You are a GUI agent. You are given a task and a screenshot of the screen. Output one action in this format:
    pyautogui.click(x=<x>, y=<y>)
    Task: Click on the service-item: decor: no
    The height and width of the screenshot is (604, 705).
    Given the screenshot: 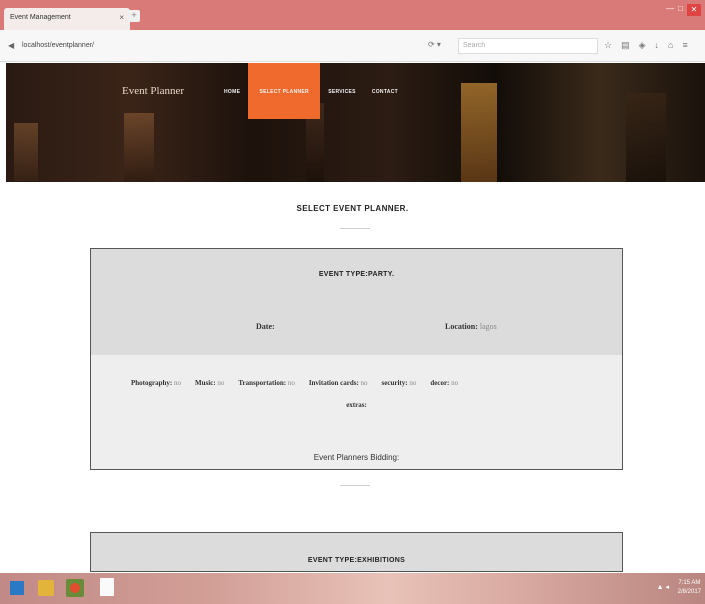 What is the action you would take?
    pyautogui.click(x=444, y=383)
    